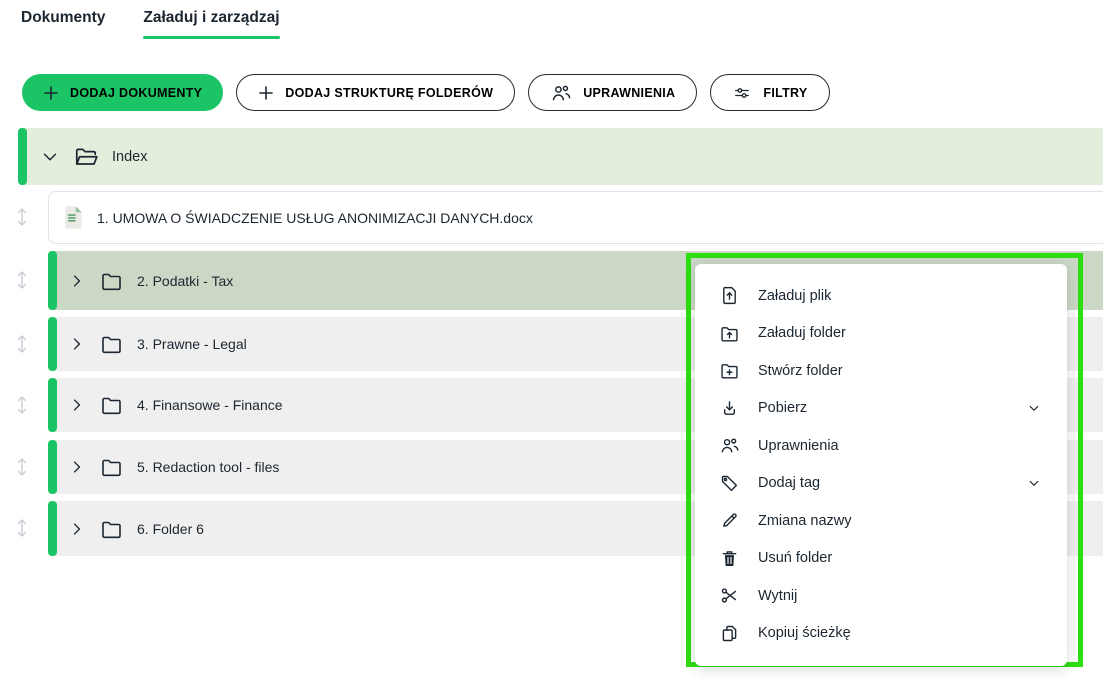 This screenshot has height=687, width=1103. I want to click on menu-item-permissions: Uprawnienia, so click(881, 446).